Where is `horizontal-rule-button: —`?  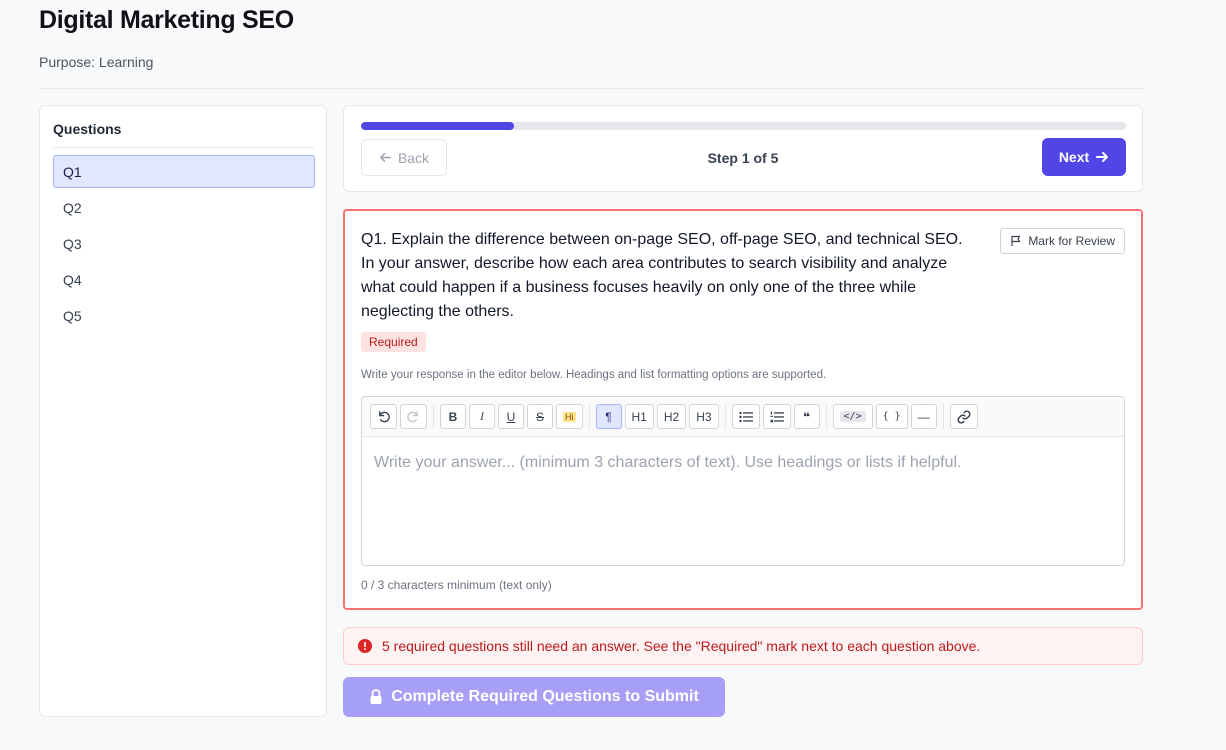 horizontal-rule-button: — is located at coordinates (923, 416).